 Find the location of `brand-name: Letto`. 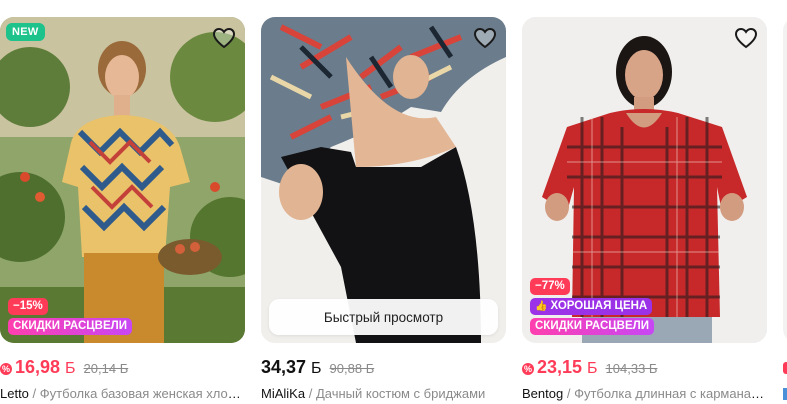

brand-name: Letto is located at coordinates (14, 393).